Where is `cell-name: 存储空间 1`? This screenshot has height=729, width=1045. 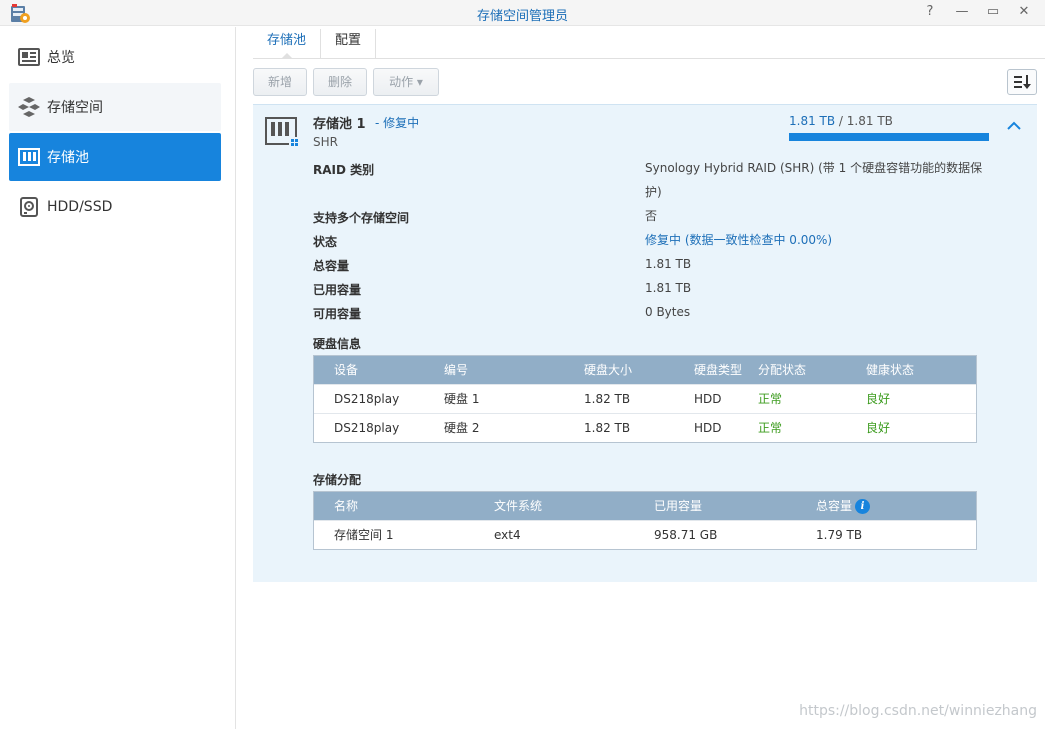
cell-name: 存储空间 1 is located at coordinates (364, 535).